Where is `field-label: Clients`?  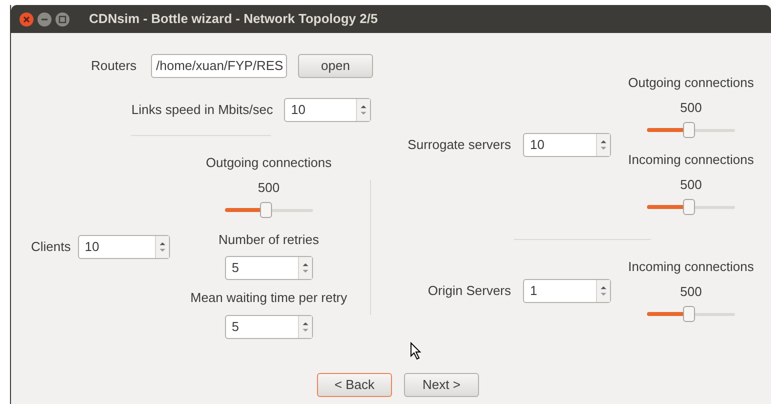 field-label: Clients is located at coordinates (51, 247).